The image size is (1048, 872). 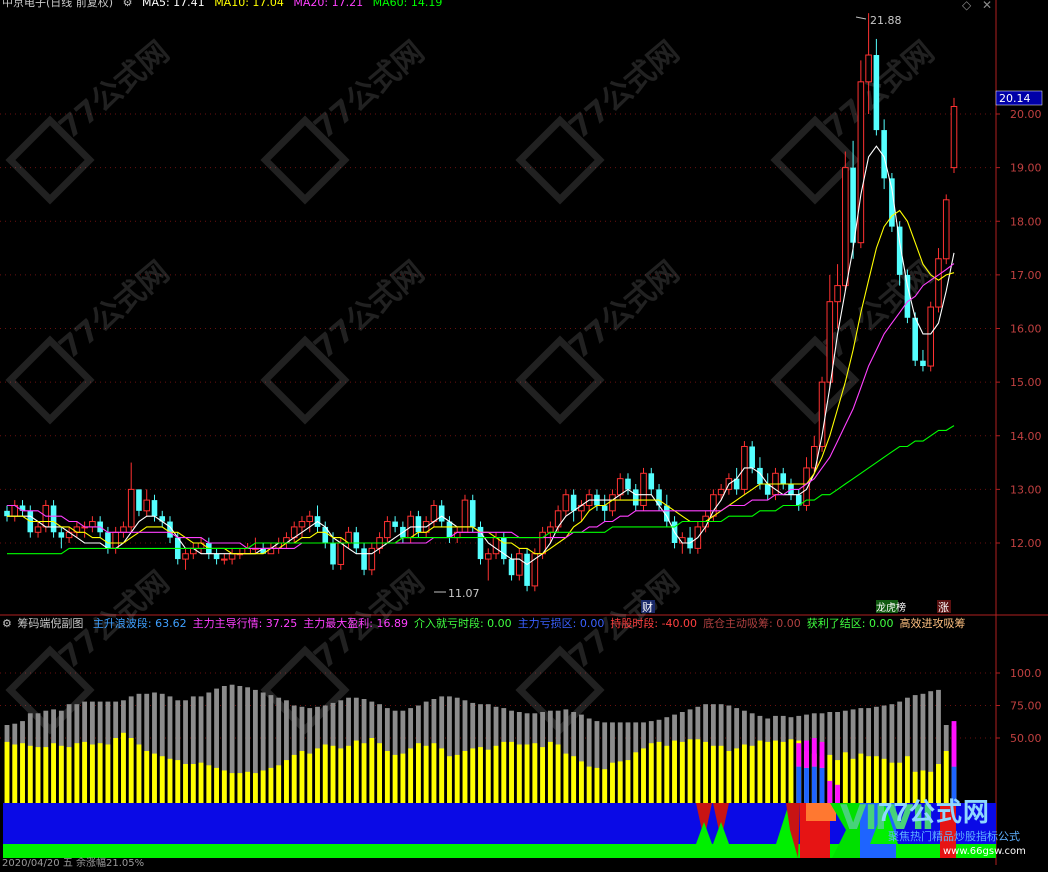 What do you see at coordinates (561, 623) in the screenshot?
I see `indicator-value-4: 主力亏损区: 0.00` at bounding box center [561, 623].